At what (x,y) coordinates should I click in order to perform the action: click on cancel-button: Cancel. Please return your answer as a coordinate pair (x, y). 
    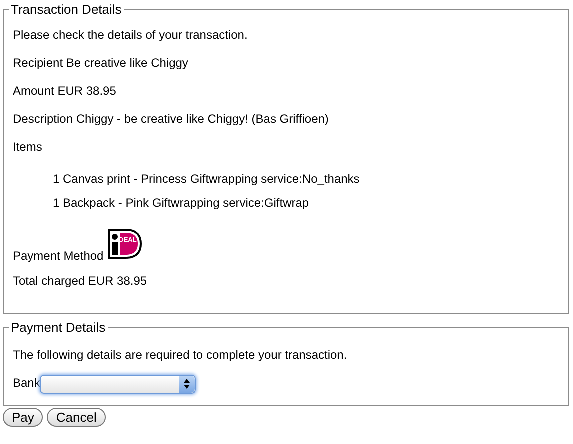
    Looking at the image, I should click on (76, 417).